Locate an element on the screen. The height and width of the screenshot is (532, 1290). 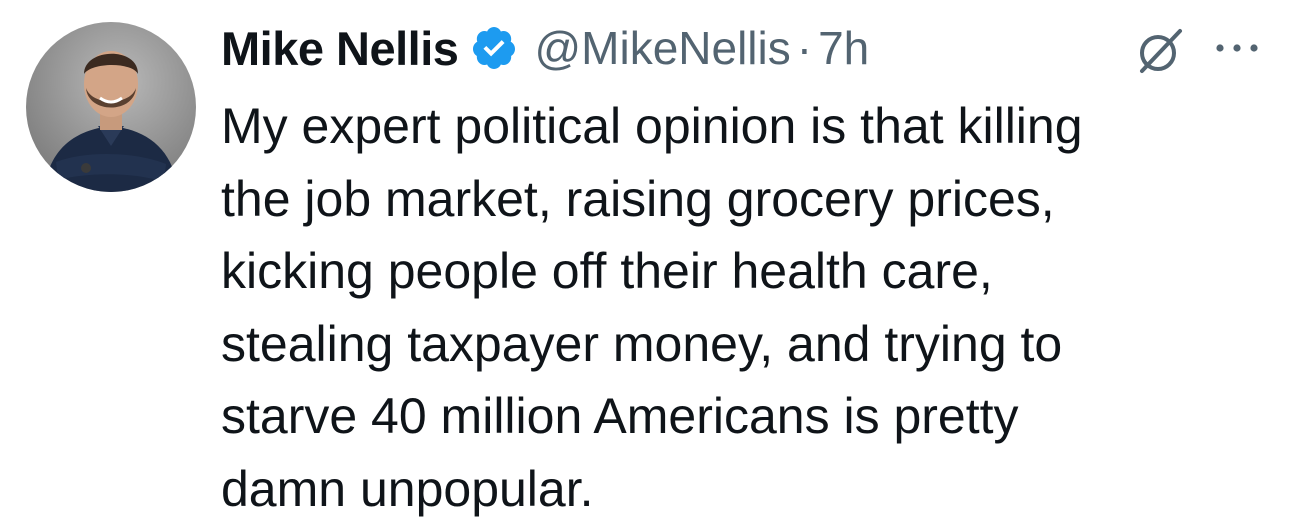
avatar is located at coordinates (111, 107).